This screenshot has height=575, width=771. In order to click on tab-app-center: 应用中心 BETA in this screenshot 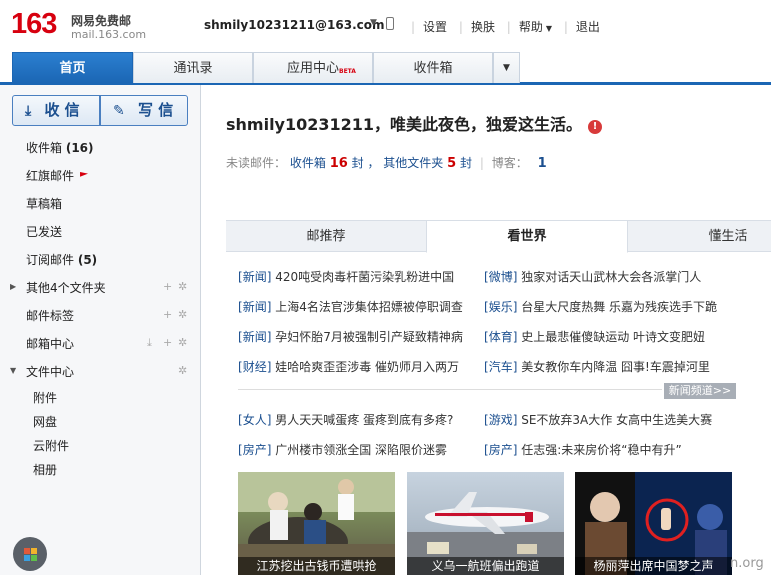, I will do `click(313, 67)`.